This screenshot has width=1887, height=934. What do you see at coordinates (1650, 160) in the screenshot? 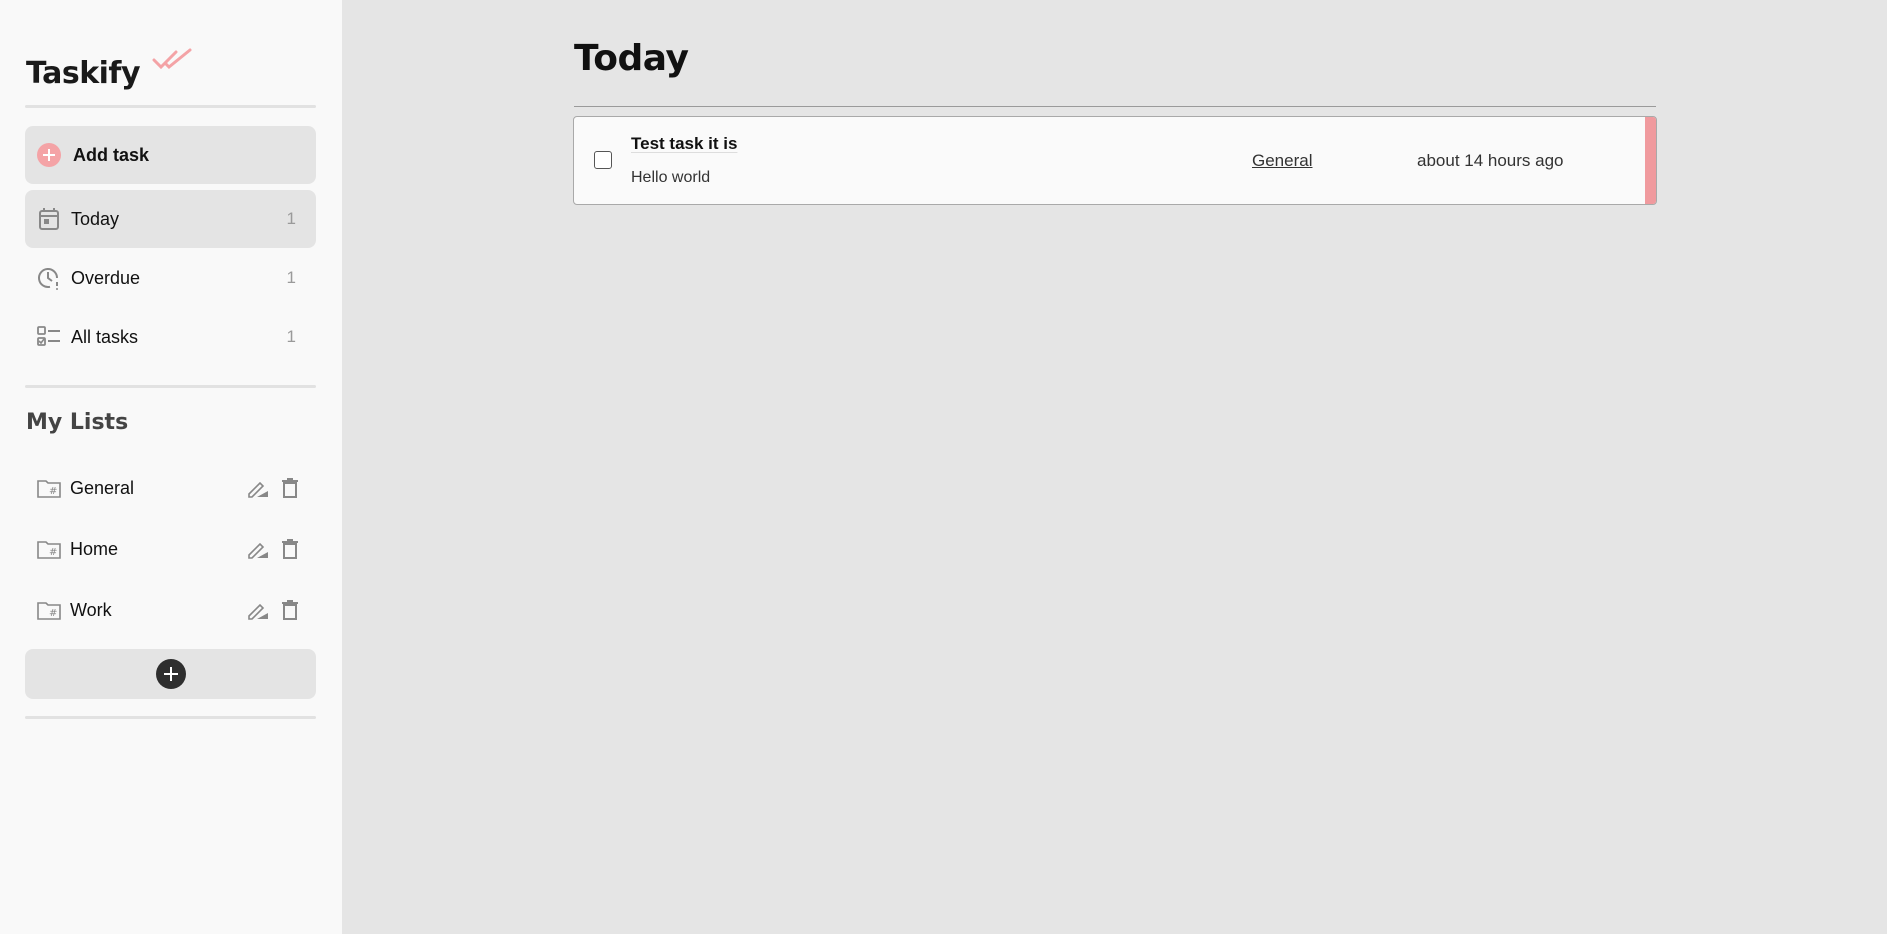
I see `priority-indicator` at bounding box center [1650, 160].